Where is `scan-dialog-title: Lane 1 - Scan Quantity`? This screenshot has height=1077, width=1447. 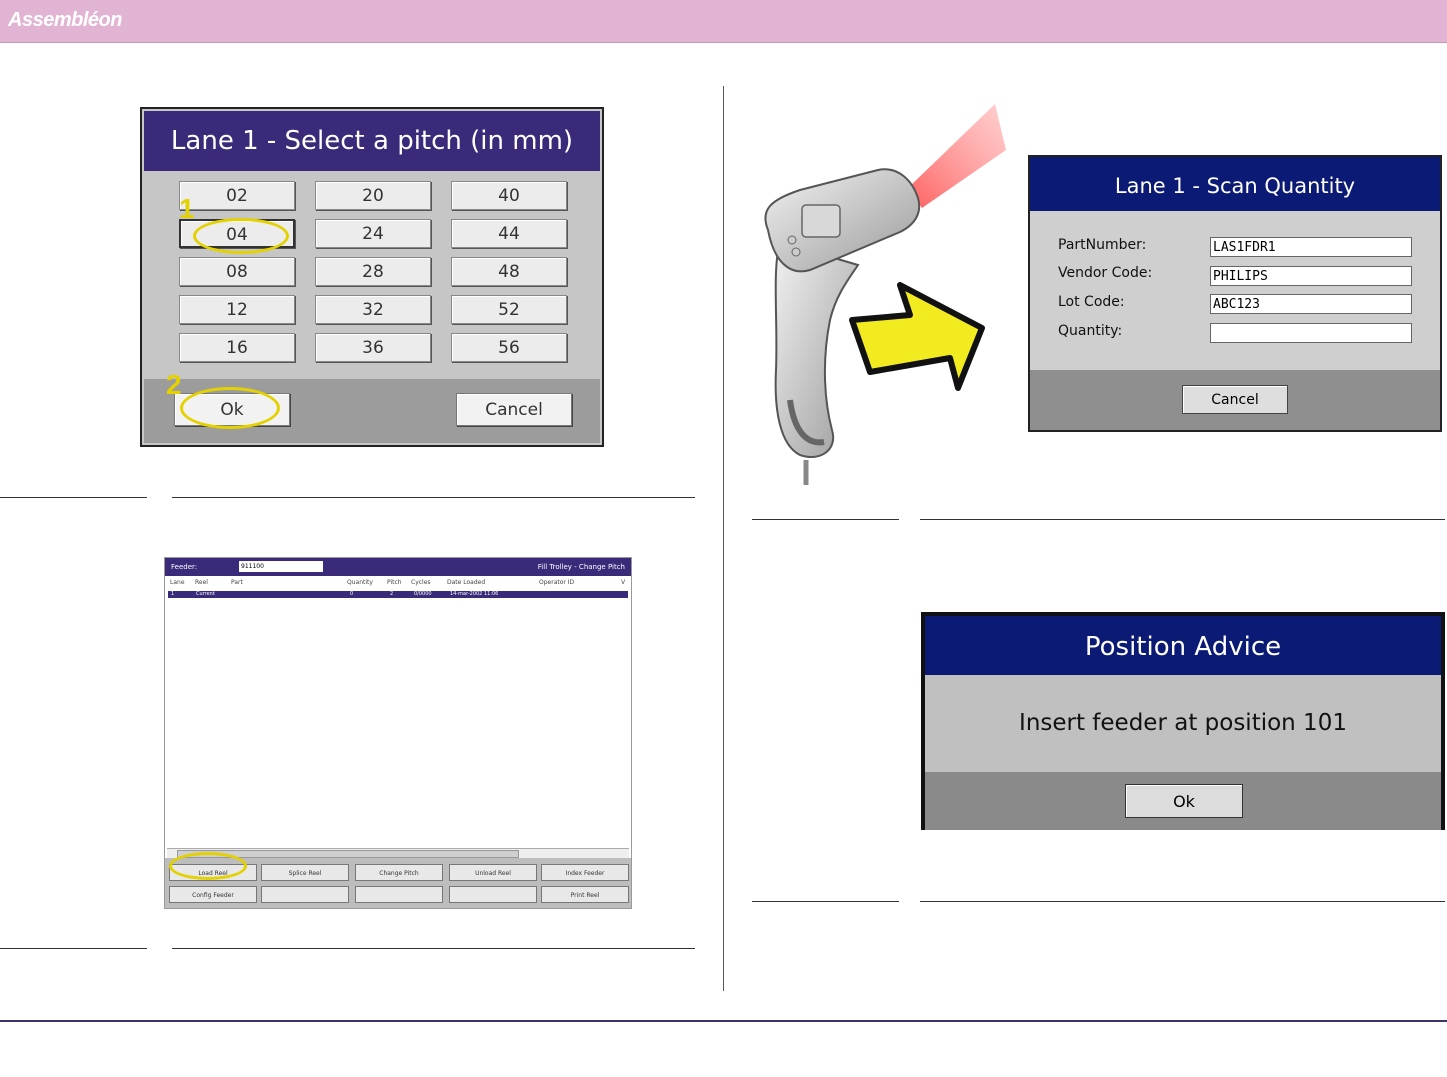 scan-dialog-title: Lane 1 - Scan Quantity is located at coordinates (1235, 184).